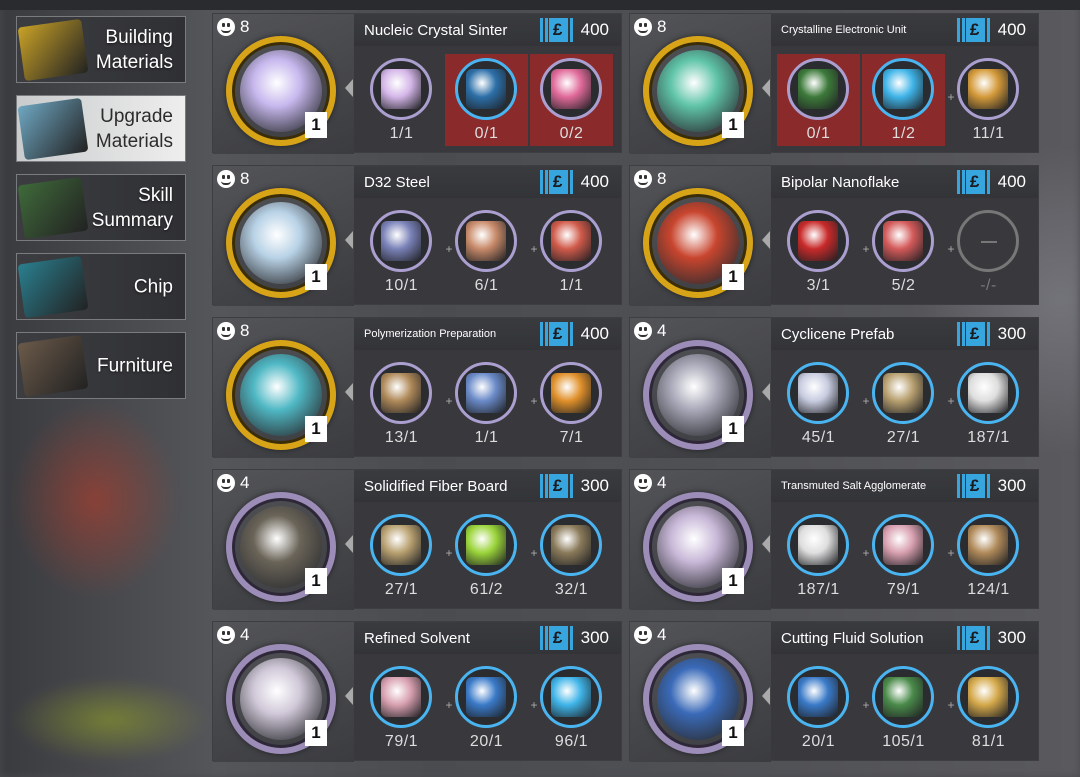 This screenshot has width=1080, height=777. What do you see at coordinates (571, 404) in the screenshot?
I see `material-slot: 7/1` at bounding box center [571, 404].